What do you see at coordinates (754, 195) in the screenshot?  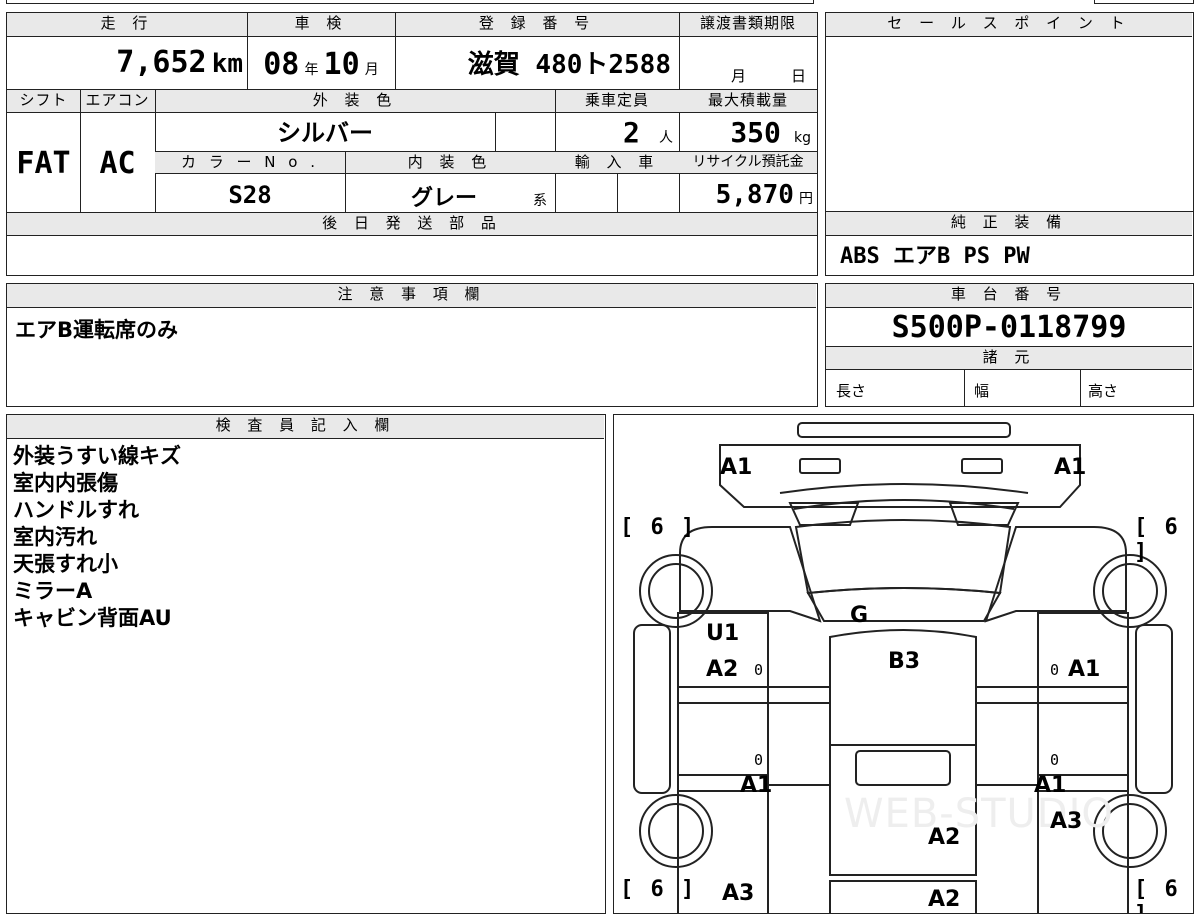 I see `recycle-value: 5,870` at bounding box center [754, 195].